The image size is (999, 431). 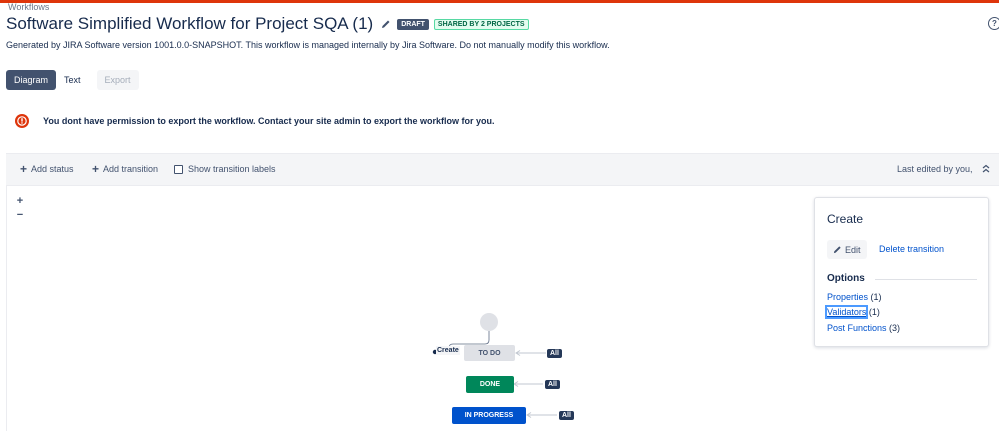 What do you see at coordinates (448, 350) in the screenshot?
I see `create-transition-label: Create` at bounding box center [448, 350].